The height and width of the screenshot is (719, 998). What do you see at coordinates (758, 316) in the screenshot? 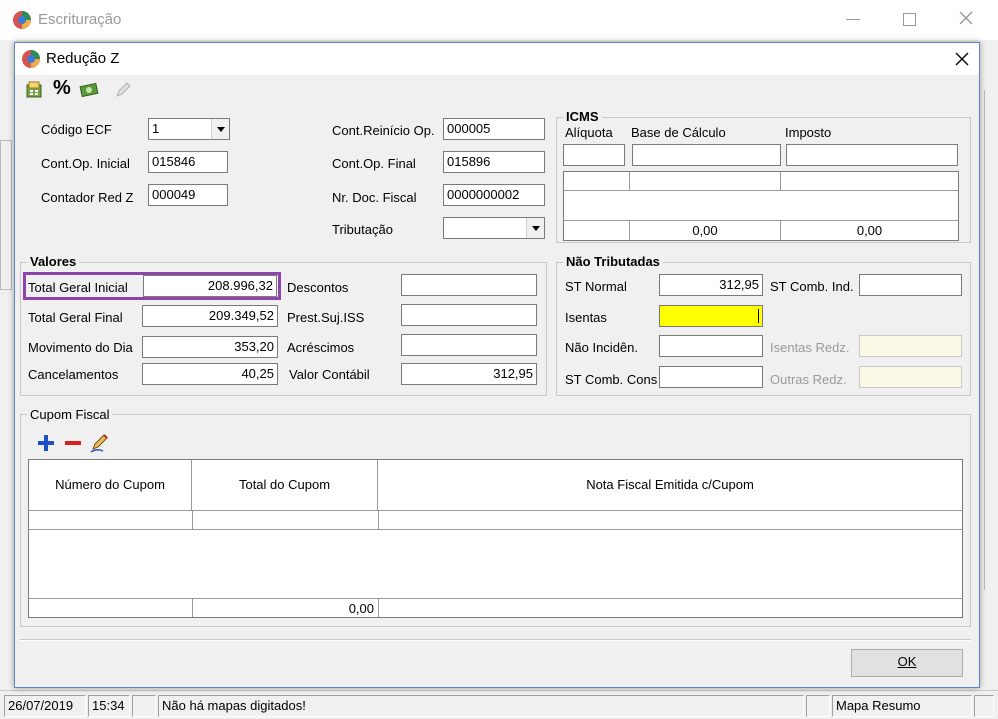
I see `text-cursor` at bounding box center [758, 316].